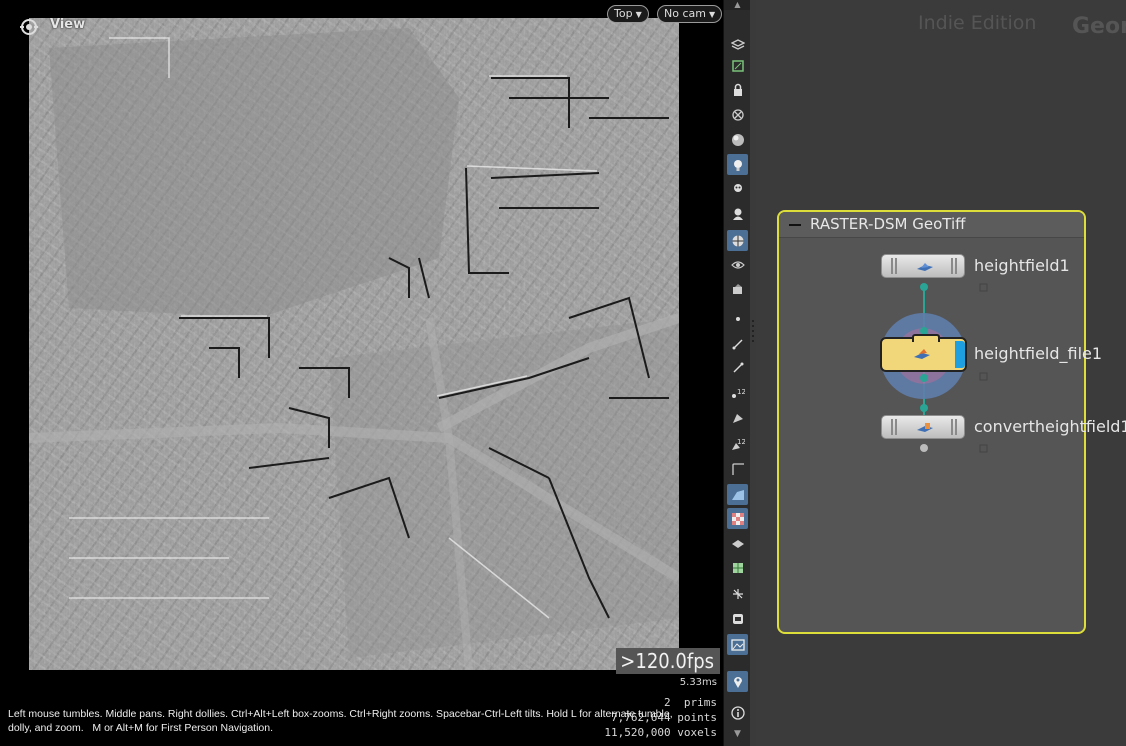  Describe the element at coordinates (926, 338) in the screenshot. I see `folder-tab-icon` at that location.